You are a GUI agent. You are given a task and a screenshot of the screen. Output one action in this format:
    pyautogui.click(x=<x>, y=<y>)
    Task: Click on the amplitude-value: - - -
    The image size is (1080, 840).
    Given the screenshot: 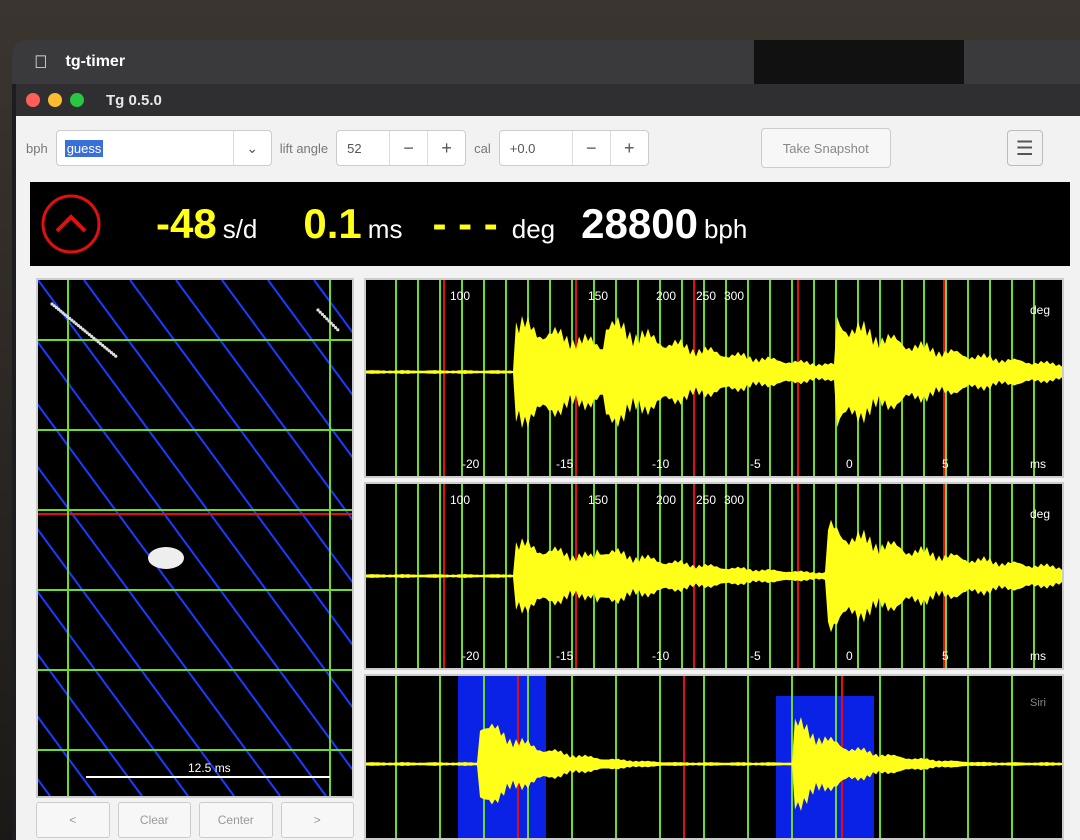 What is the action you would take?
    pyautogui.click(x=465, y=223)
    